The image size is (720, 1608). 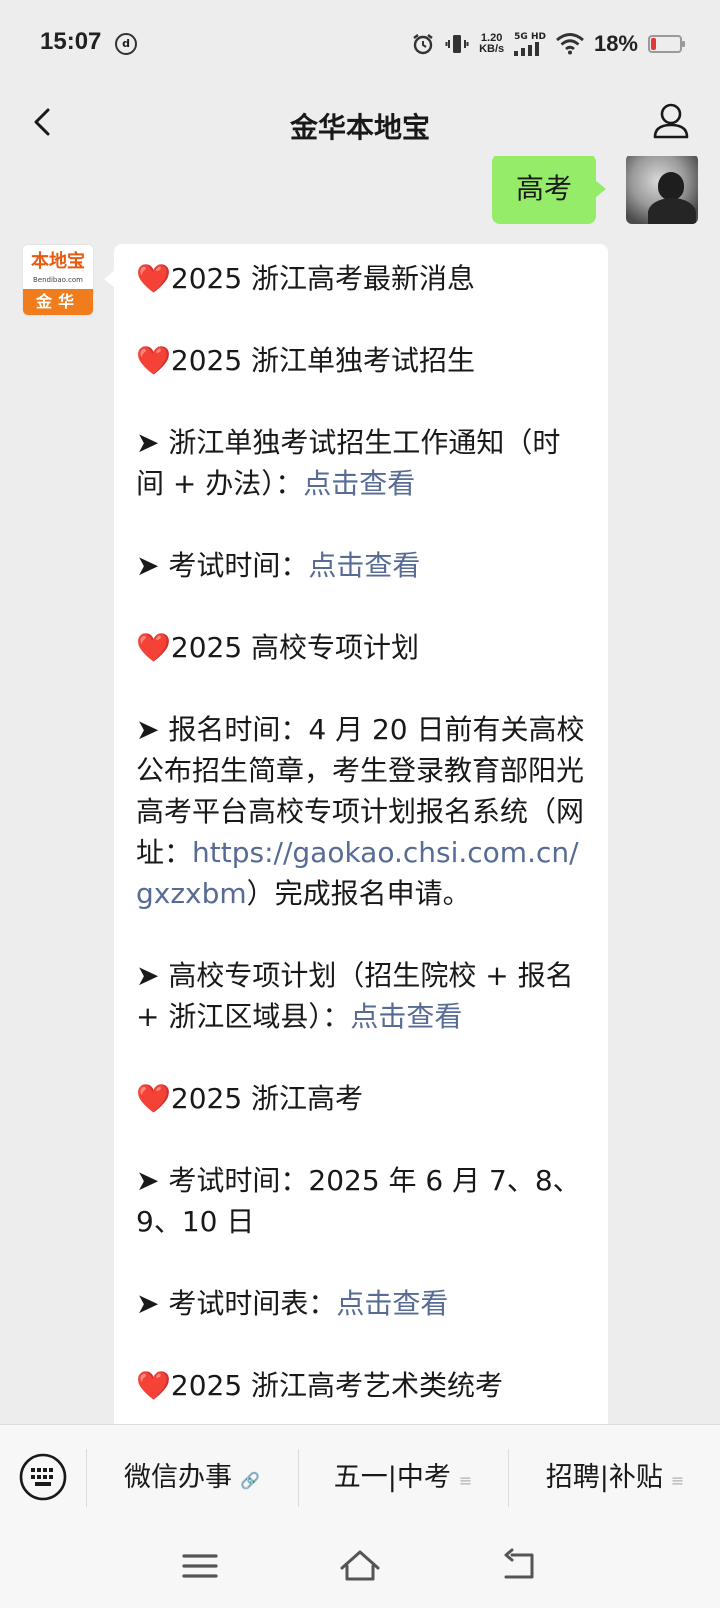 I want to click on message-text: ）完成报名申请。, so click(x=358, y=893).